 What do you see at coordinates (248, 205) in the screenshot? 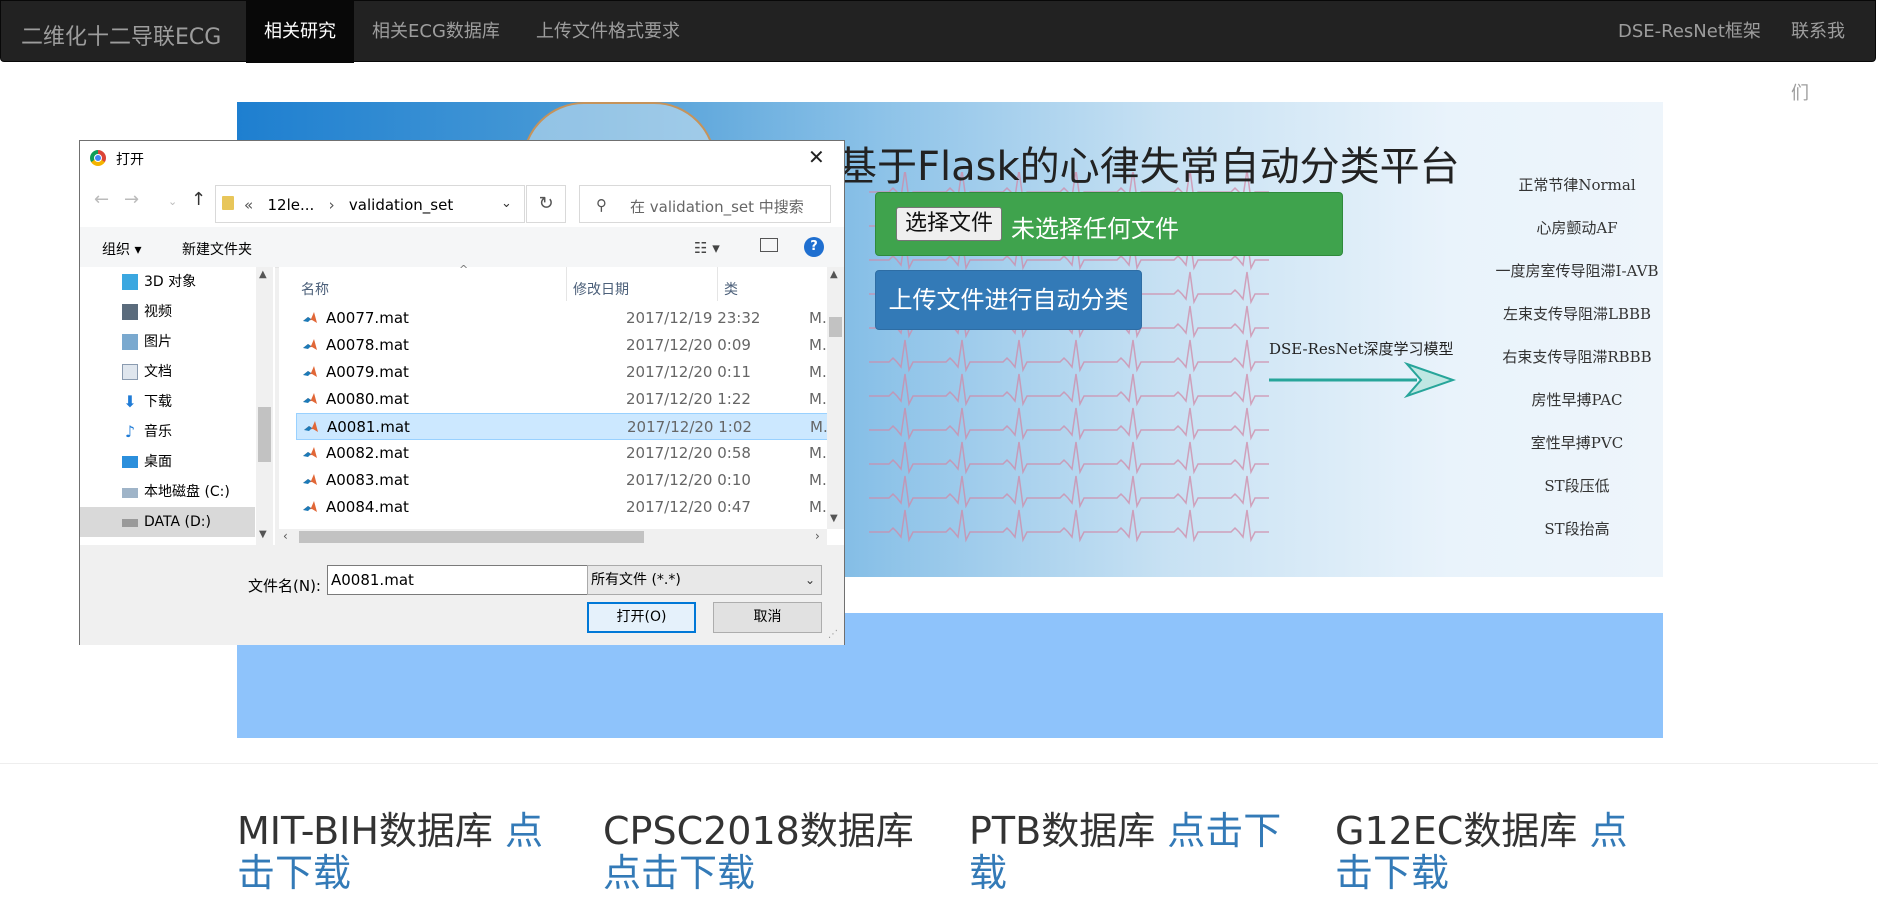
I see `breadcrumb-overflow: «` at bounding box center [248, 205].